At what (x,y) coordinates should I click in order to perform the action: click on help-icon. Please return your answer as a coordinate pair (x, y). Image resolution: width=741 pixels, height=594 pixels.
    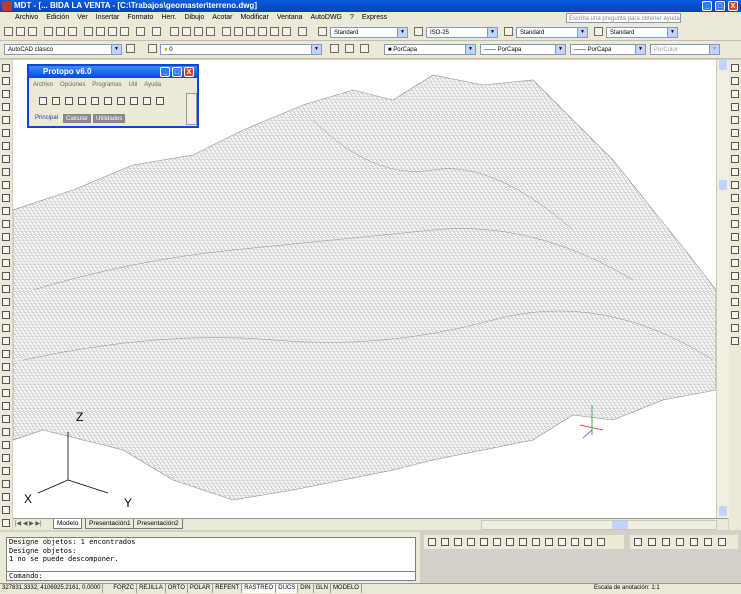
    Looking at the image, I should click on (302, 31).